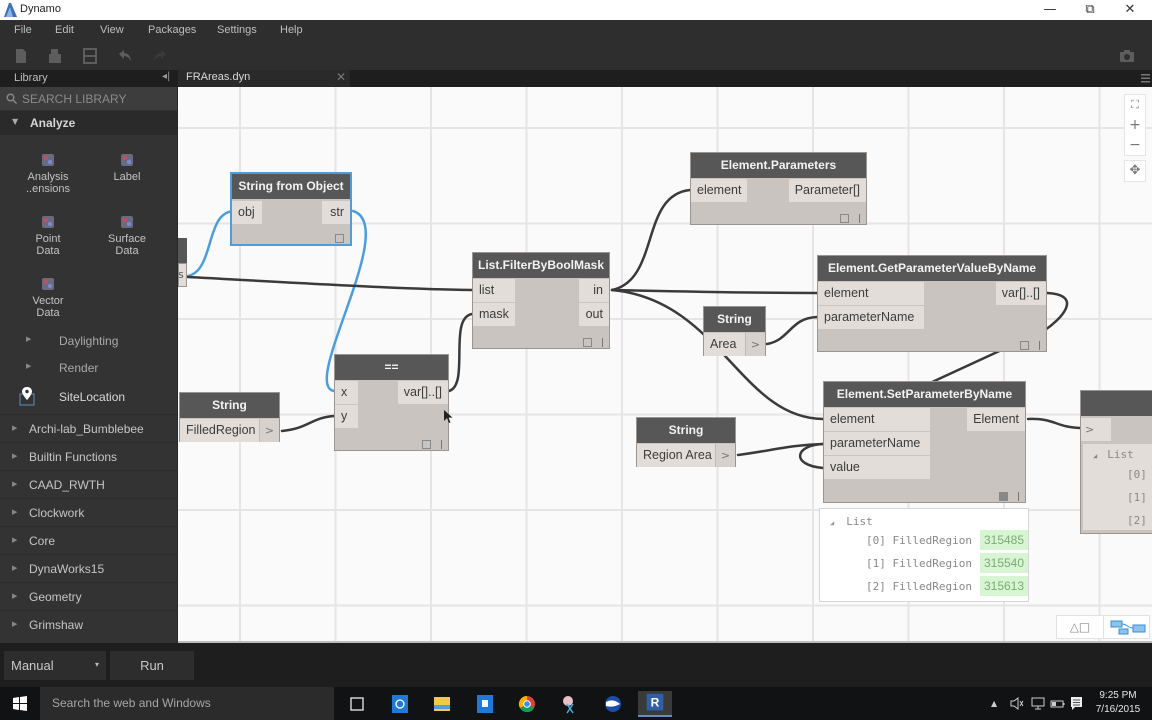  What do you see at coordinates (570, 704) in the screenshot?
I see `snipping-tool-icon` at bounding box center [570, 704].